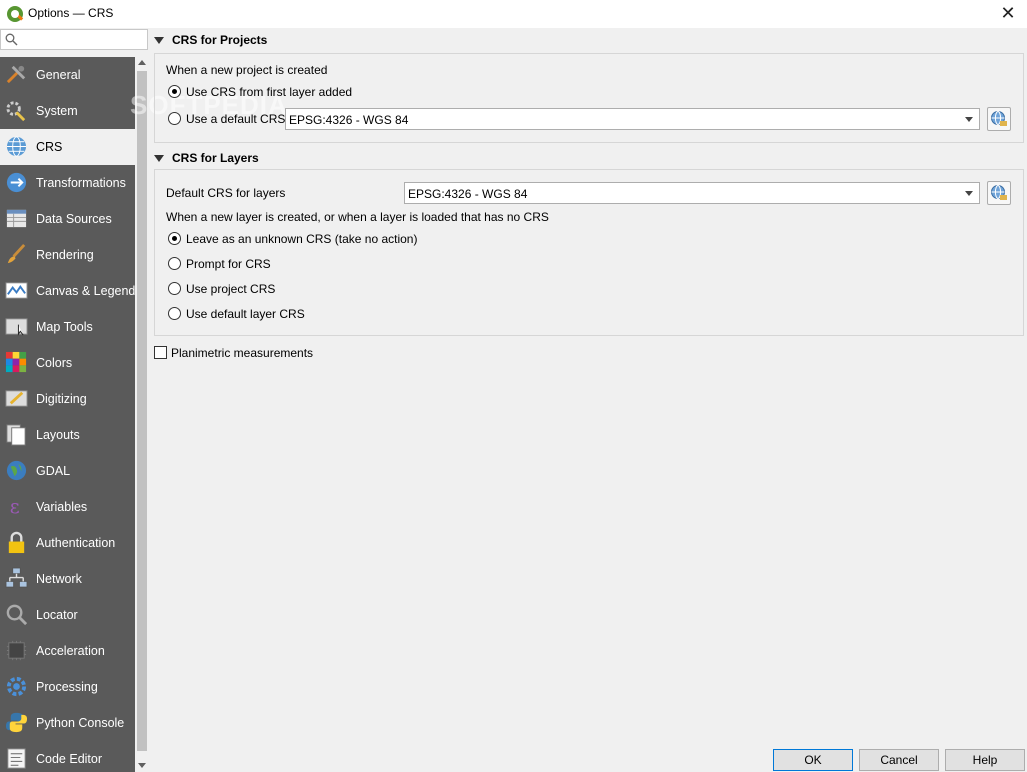 The width and height of the screenshot is (1027, 772). Describe the element at coordinates (62, 507) in the screenshot. I see `sidebar-item-label: Variables` at that location.